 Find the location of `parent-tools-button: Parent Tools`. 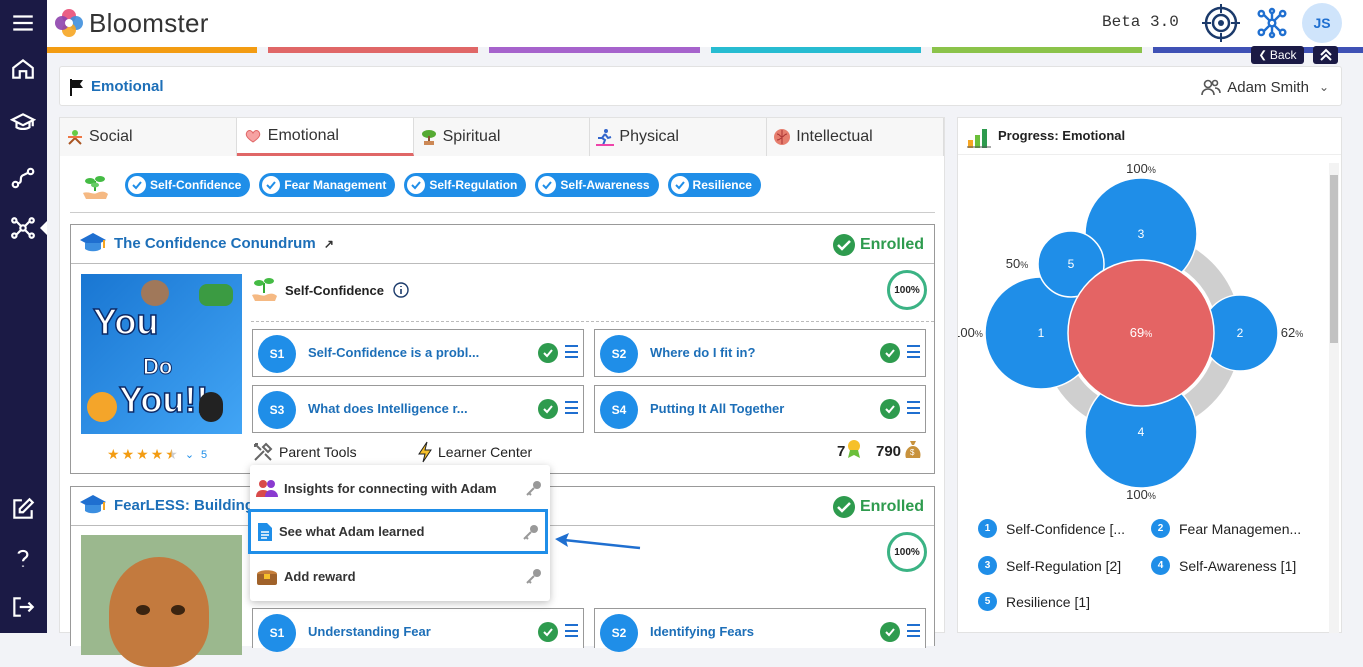

parent-tools-button: Parent Tools is located at coordinates (304, 452).